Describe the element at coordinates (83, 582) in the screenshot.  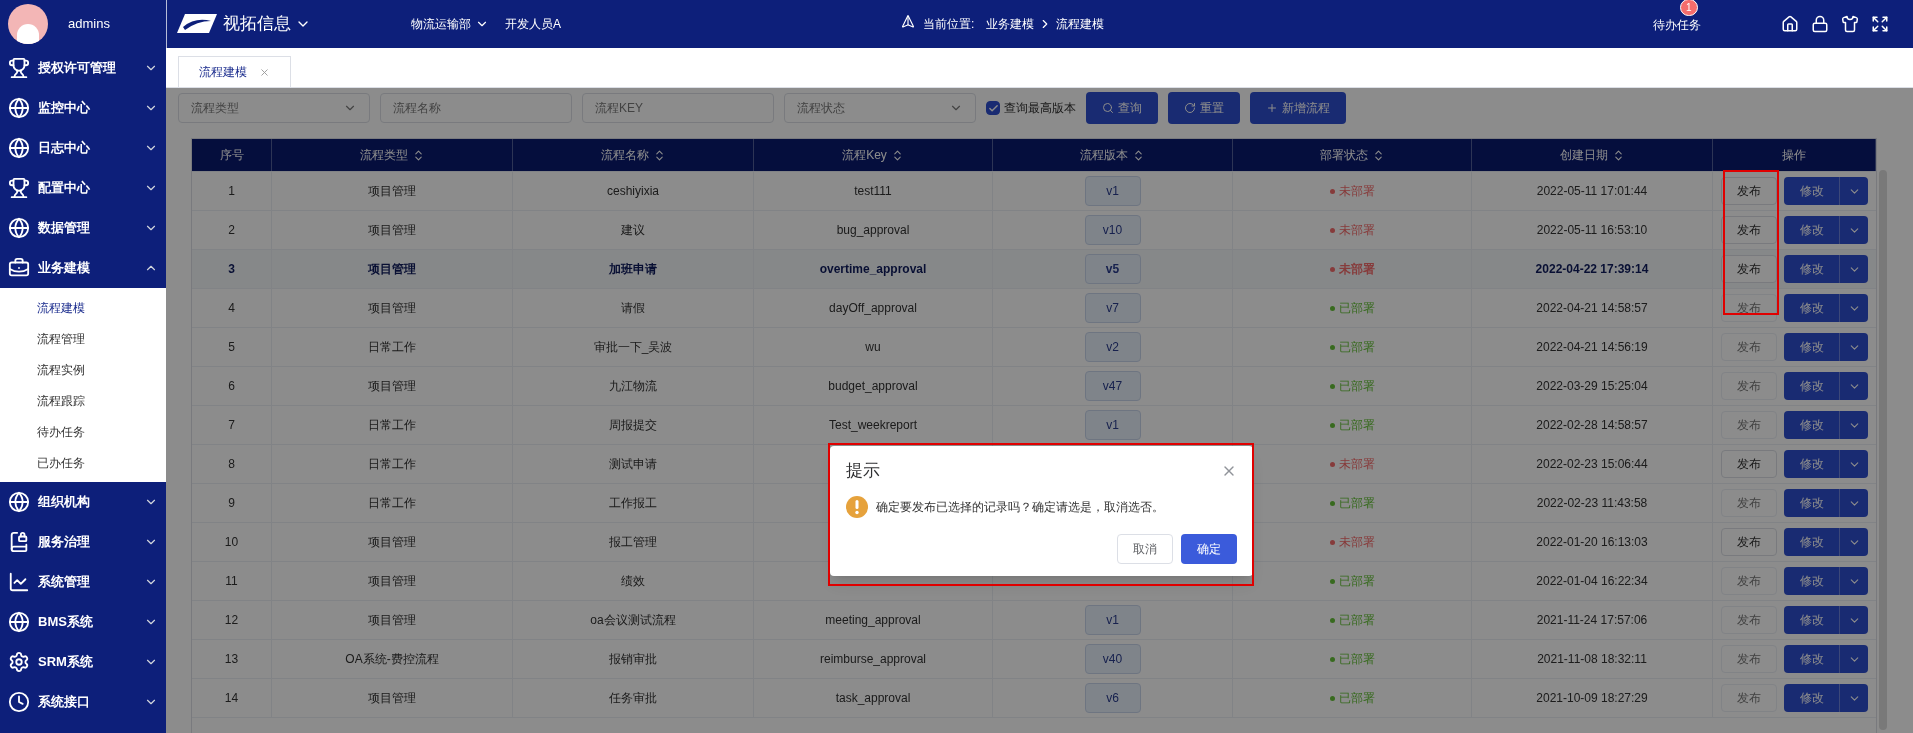
I see `menu-item: 系统管理` at that location.